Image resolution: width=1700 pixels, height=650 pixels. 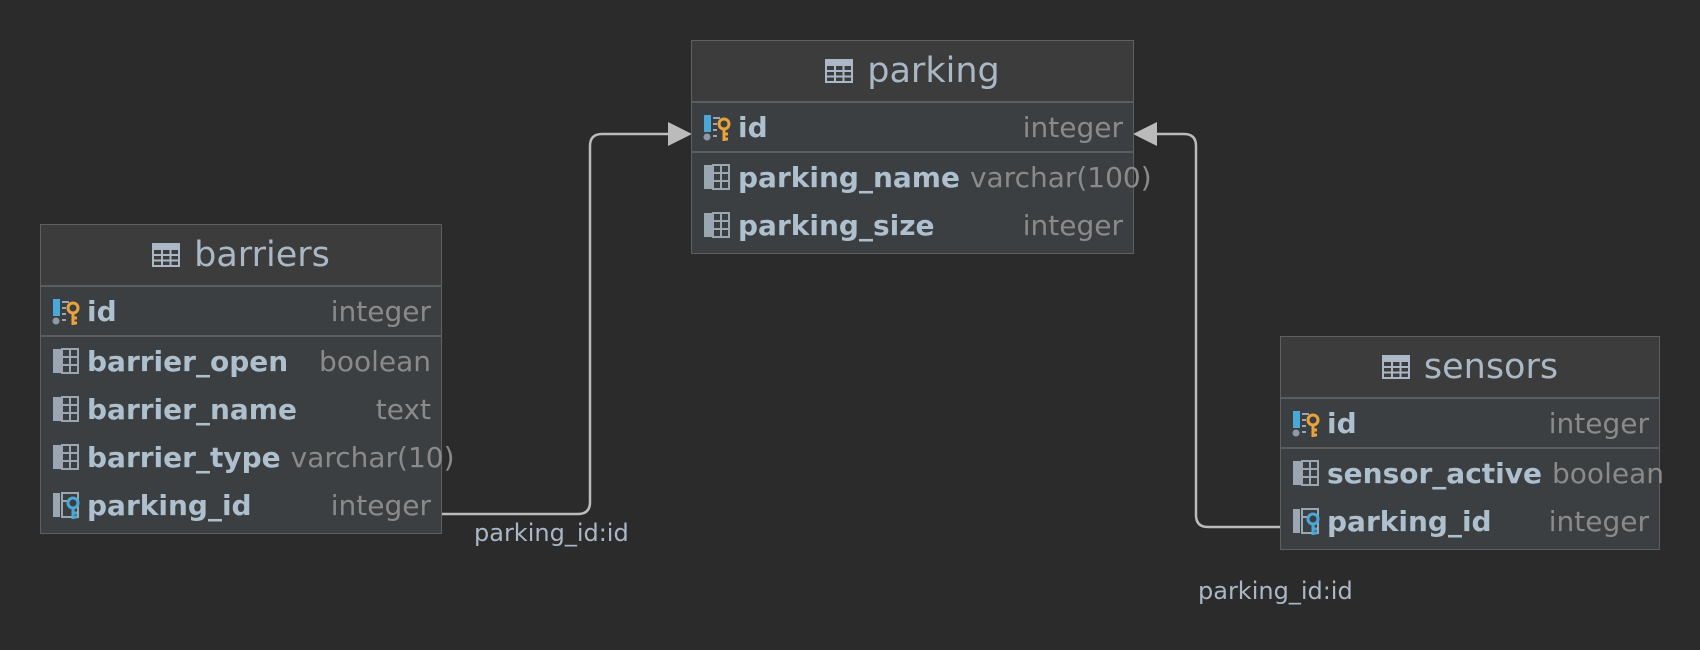 What do you see at coordinates (1145, 134) in the screenshot?
I see `relation-arrowhead-sensors-parking` at bounding box center [1145, 134].